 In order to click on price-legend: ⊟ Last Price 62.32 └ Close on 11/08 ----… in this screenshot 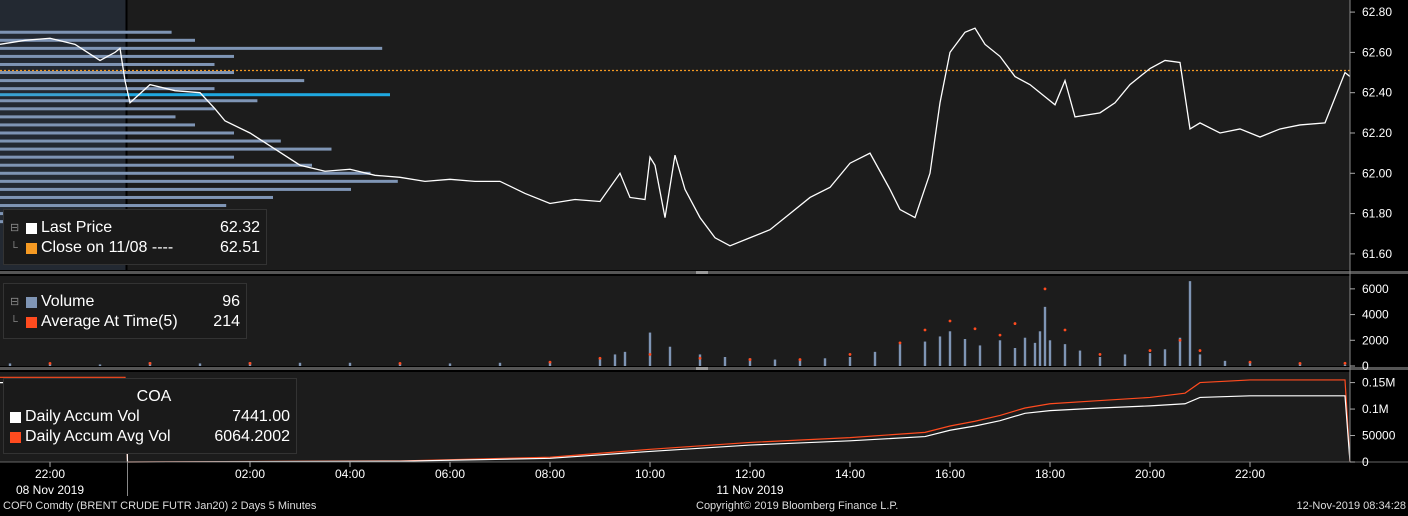, I will do `click(135, 237)`.